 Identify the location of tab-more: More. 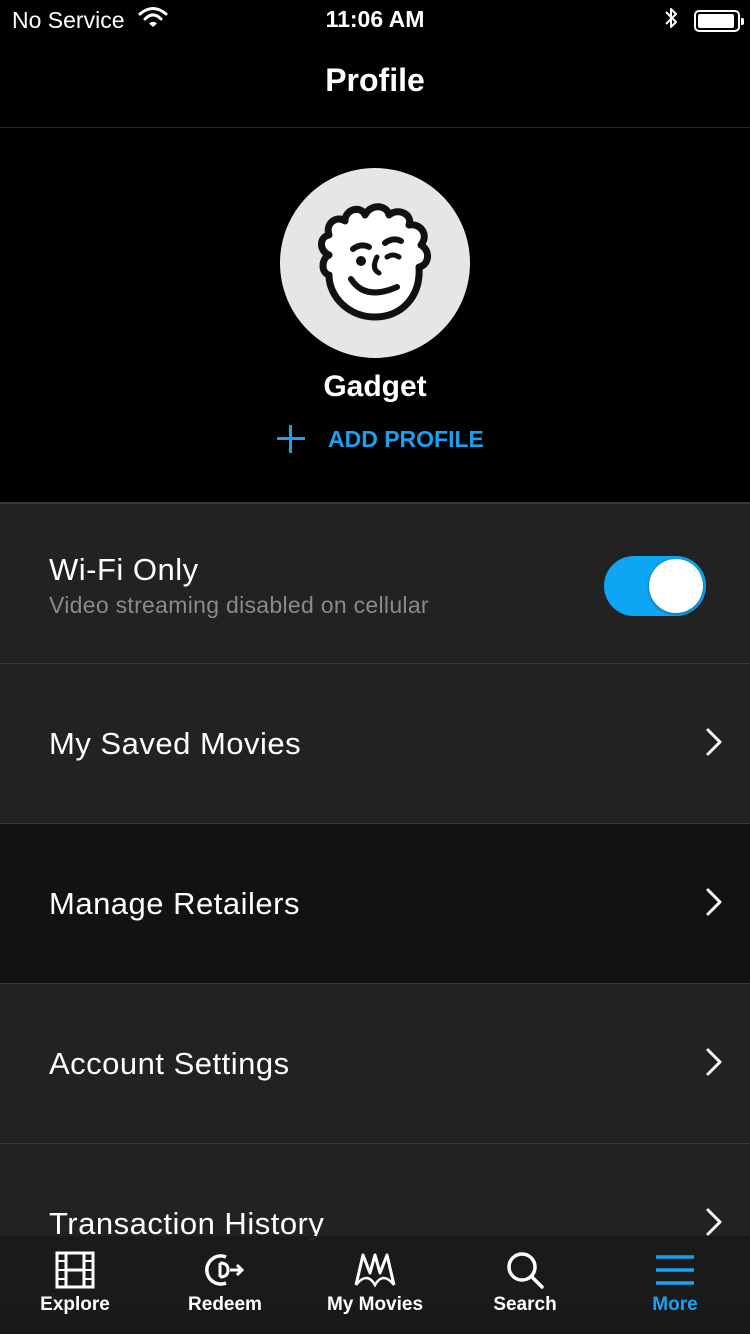
(675, 1285).